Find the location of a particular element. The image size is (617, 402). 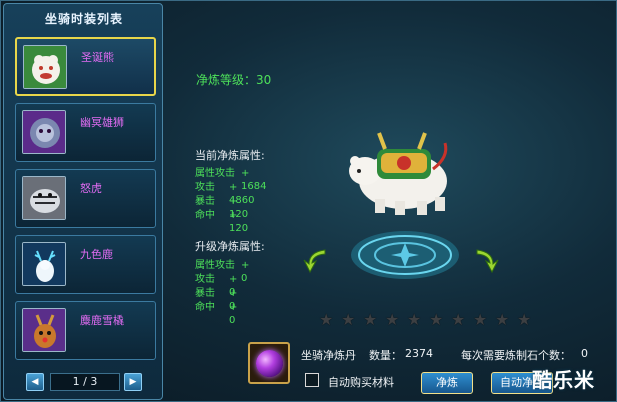

purple-orb-icon is located at coordinates (269, 363).